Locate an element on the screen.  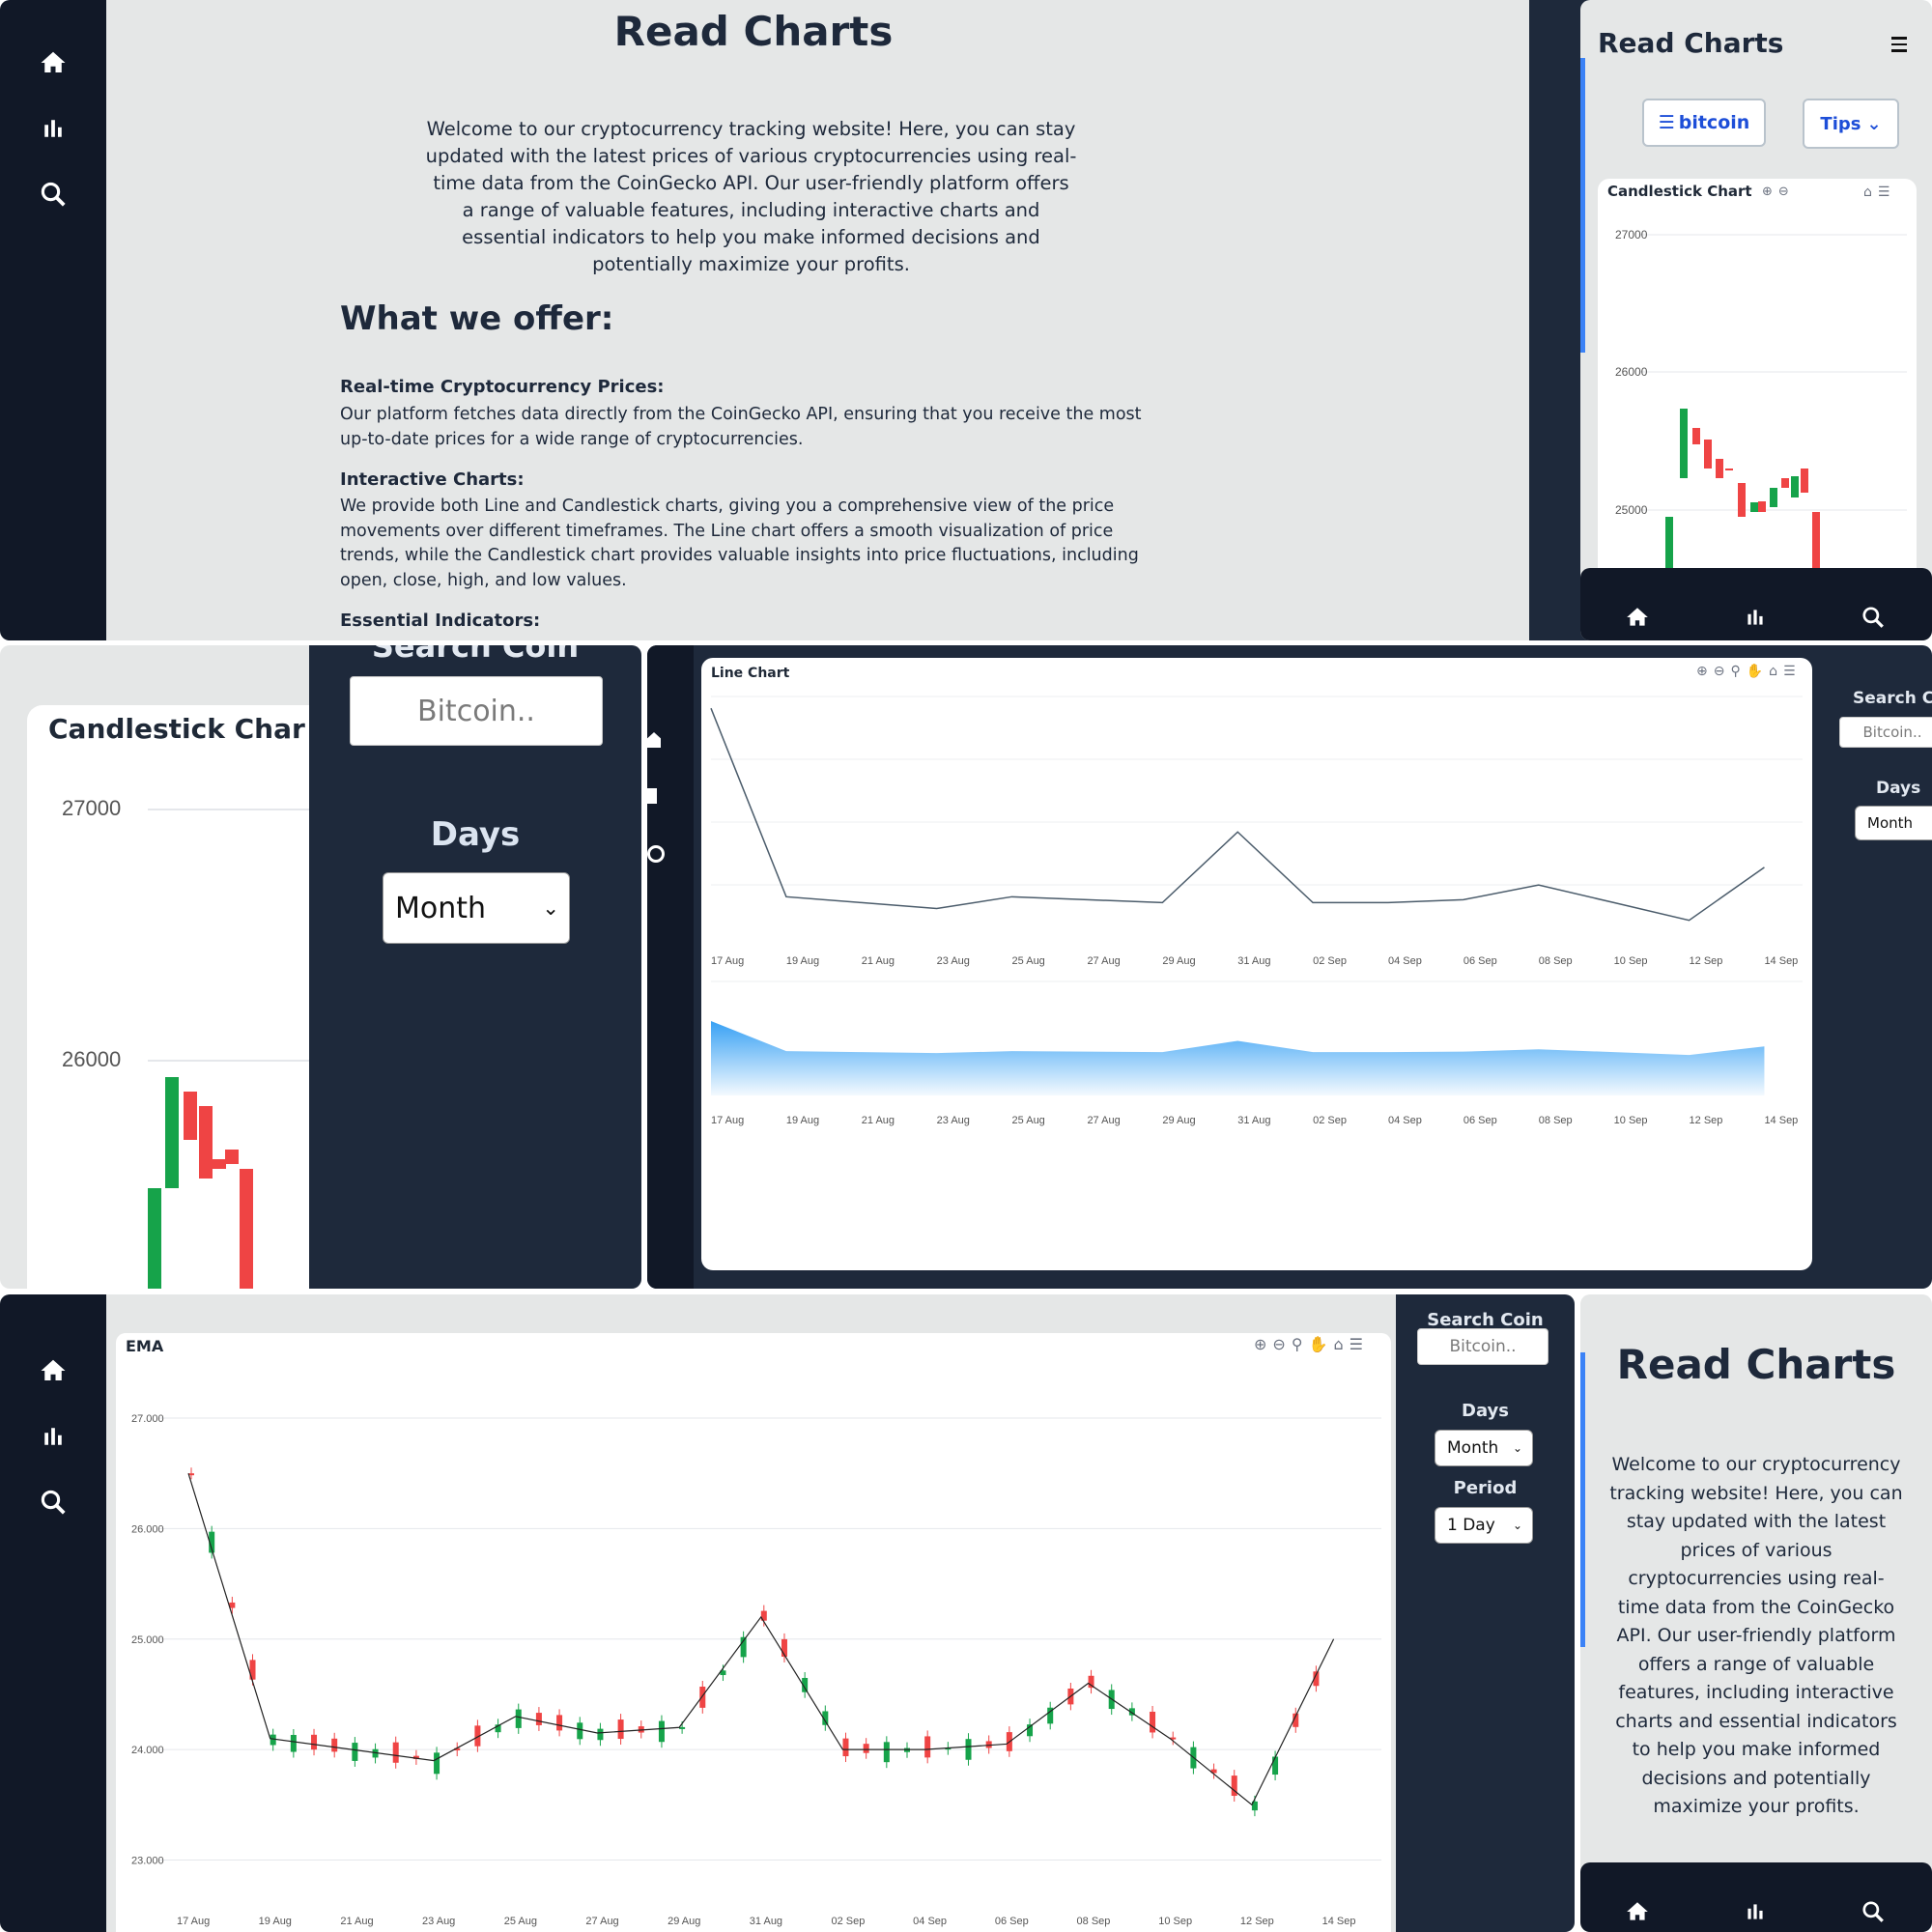
coin-button-label: bitcoin is located at coordinates (1714, 122).